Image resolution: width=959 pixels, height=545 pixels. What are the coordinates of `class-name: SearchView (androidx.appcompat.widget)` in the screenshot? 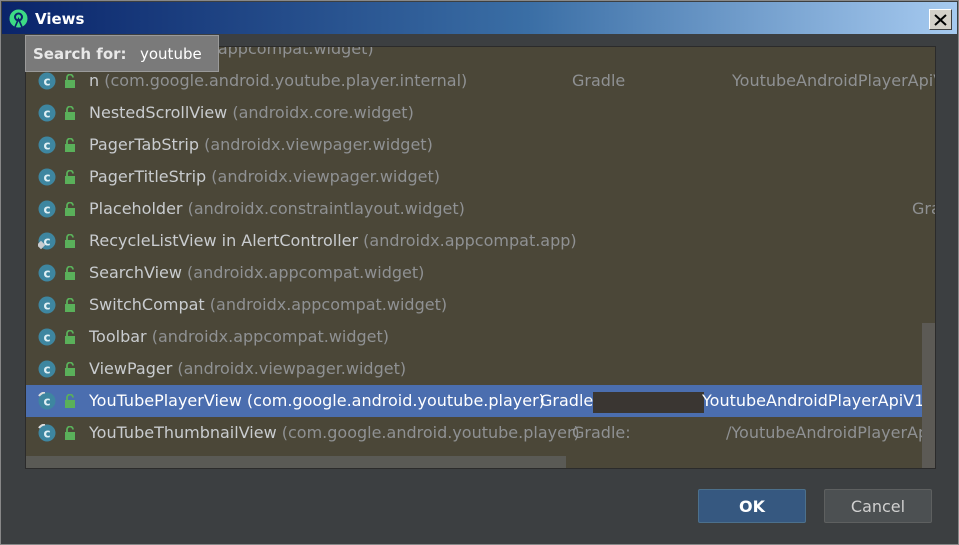 It's located at (257, 272).